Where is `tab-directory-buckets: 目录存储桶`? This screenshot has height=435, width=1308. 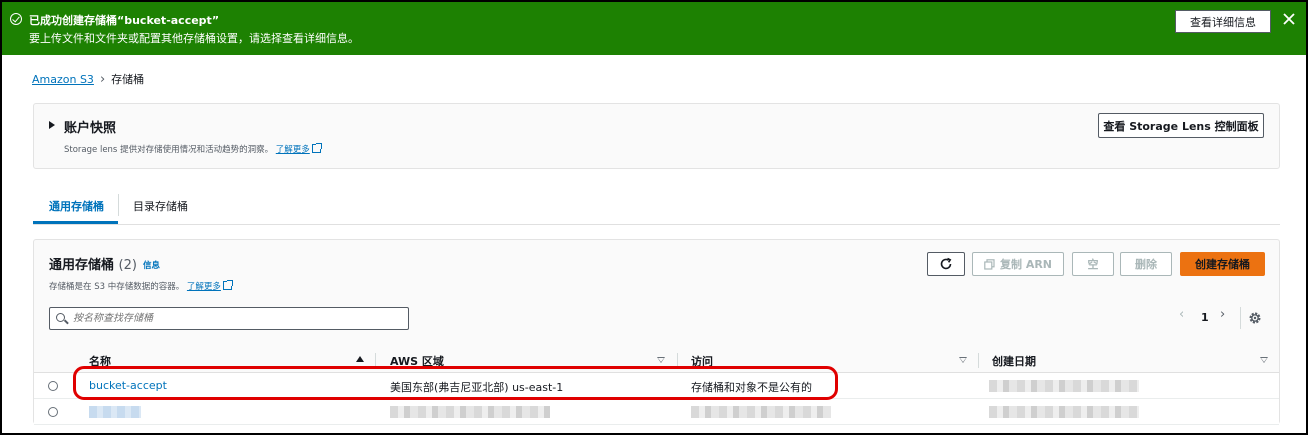 tab-directory-buckets: 目录存储桶 is located at coordinates (160, 206).